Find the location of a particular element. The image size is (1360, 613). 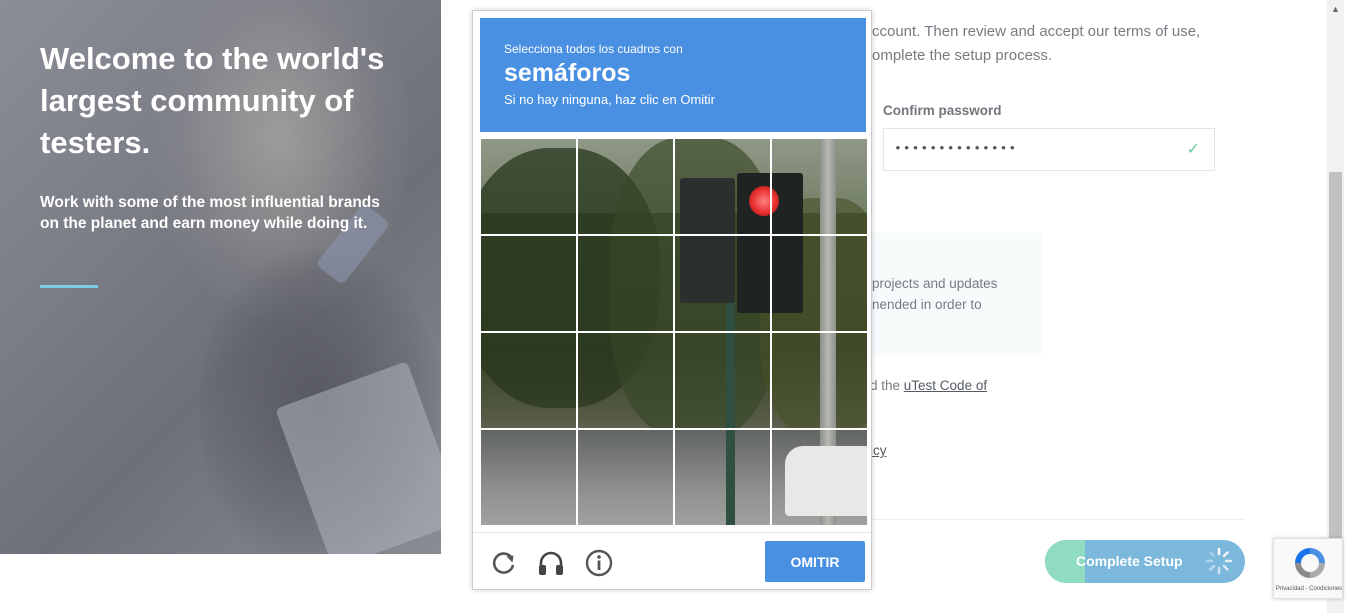

complete-setup-label: Complete Setup is located at coordinates (1129, 561).